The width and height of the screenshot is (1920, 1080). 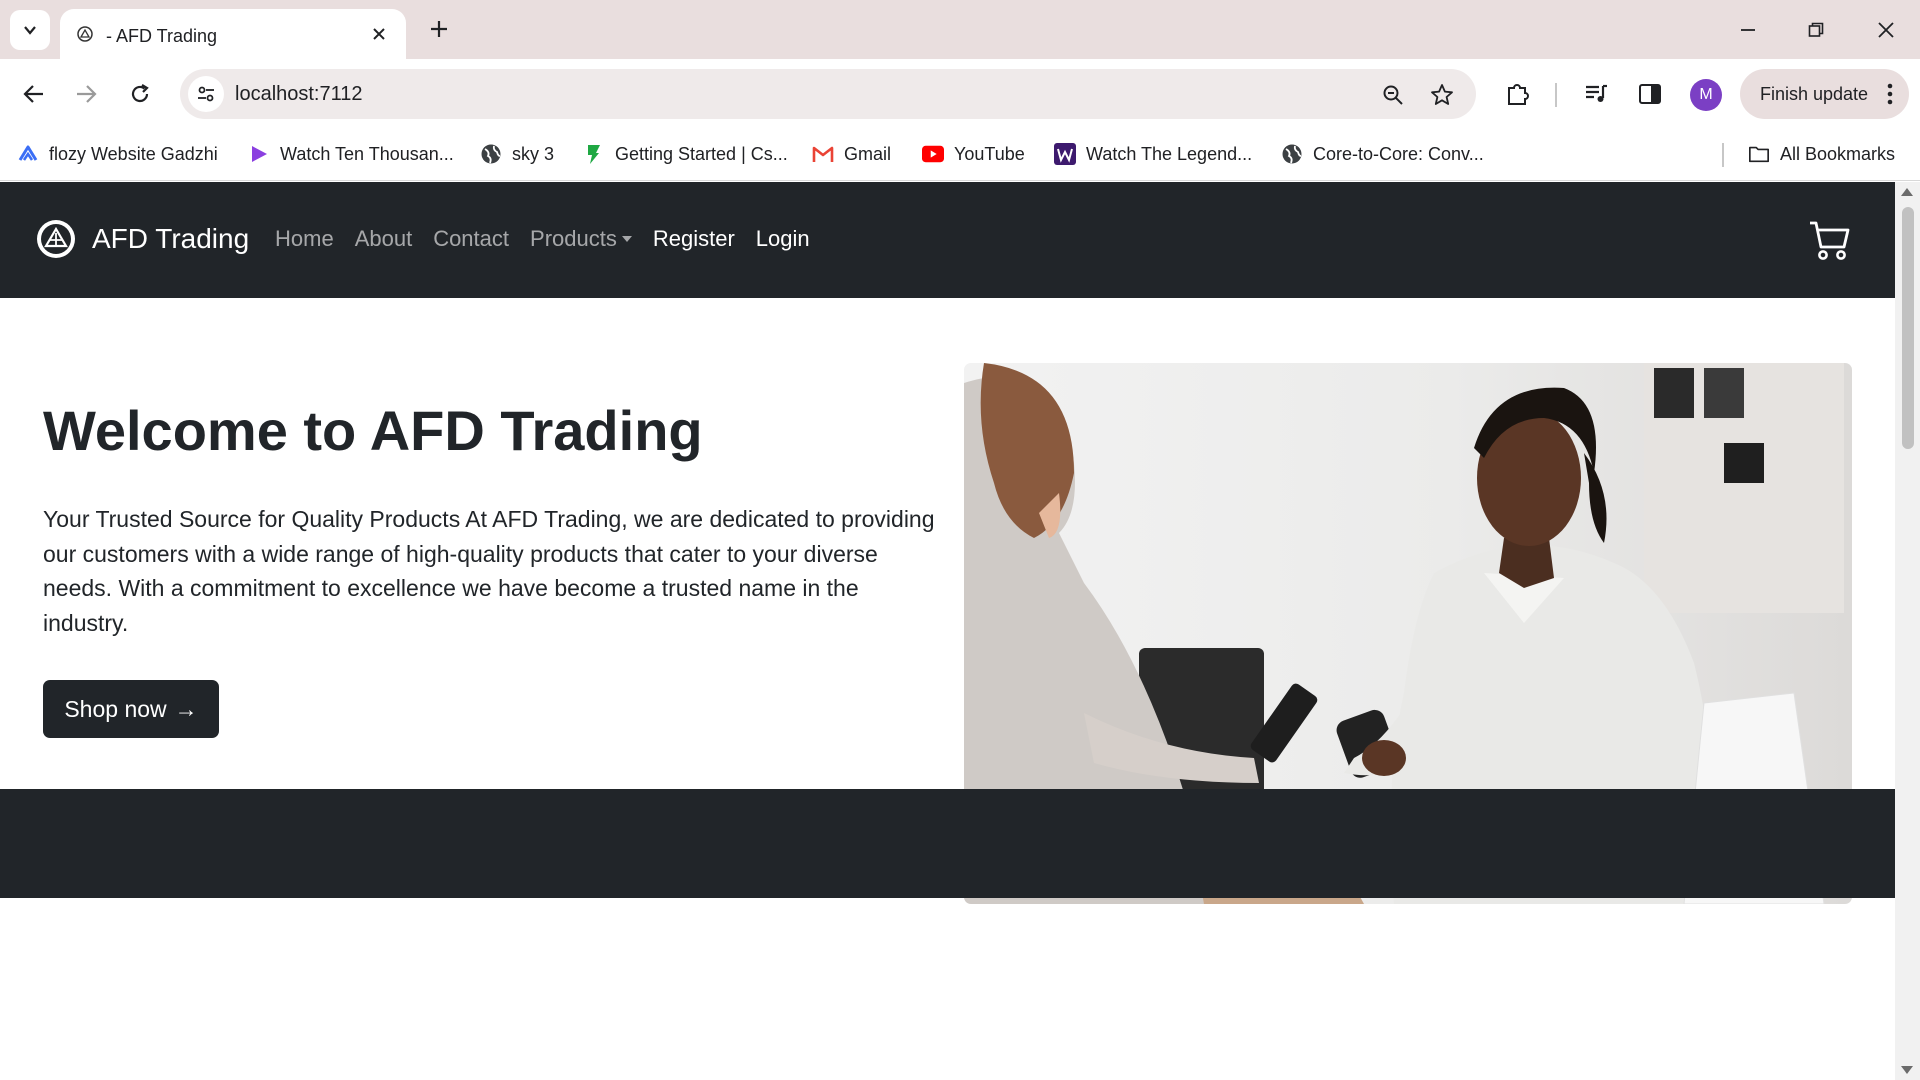 What do you see at coordinates (299, 94) in the screenshot?
I see `url-text: localhost:7112` at bounding box center [299, 94].